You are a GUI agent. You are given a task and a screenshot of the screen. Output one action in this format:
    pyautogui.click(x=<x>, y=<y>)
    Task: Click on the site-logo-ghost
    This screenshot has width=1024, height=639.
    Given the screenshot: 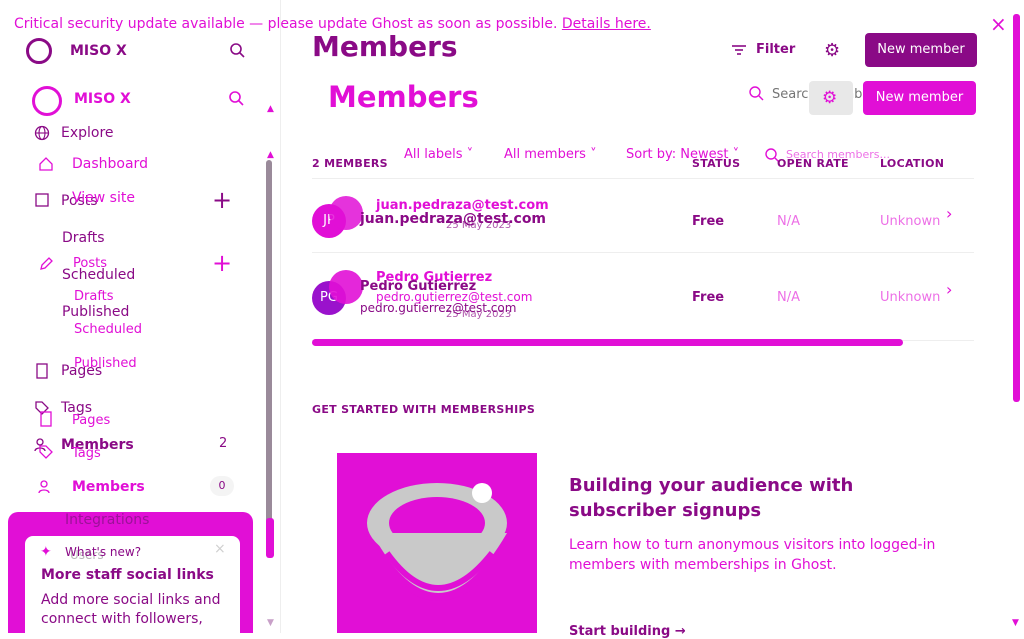 What is the action you would take?
    pyautogui.click(x=39, y=51)
    